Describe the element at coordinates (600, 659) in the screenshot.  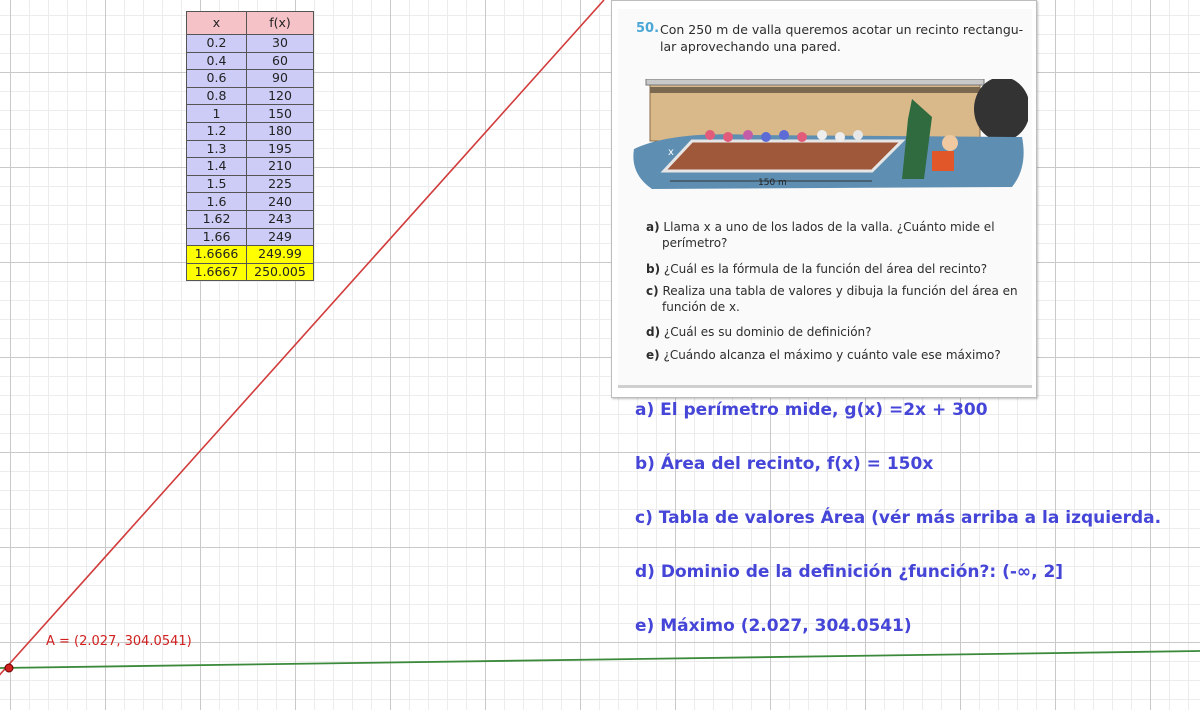
I see `function-g-line` at that location.